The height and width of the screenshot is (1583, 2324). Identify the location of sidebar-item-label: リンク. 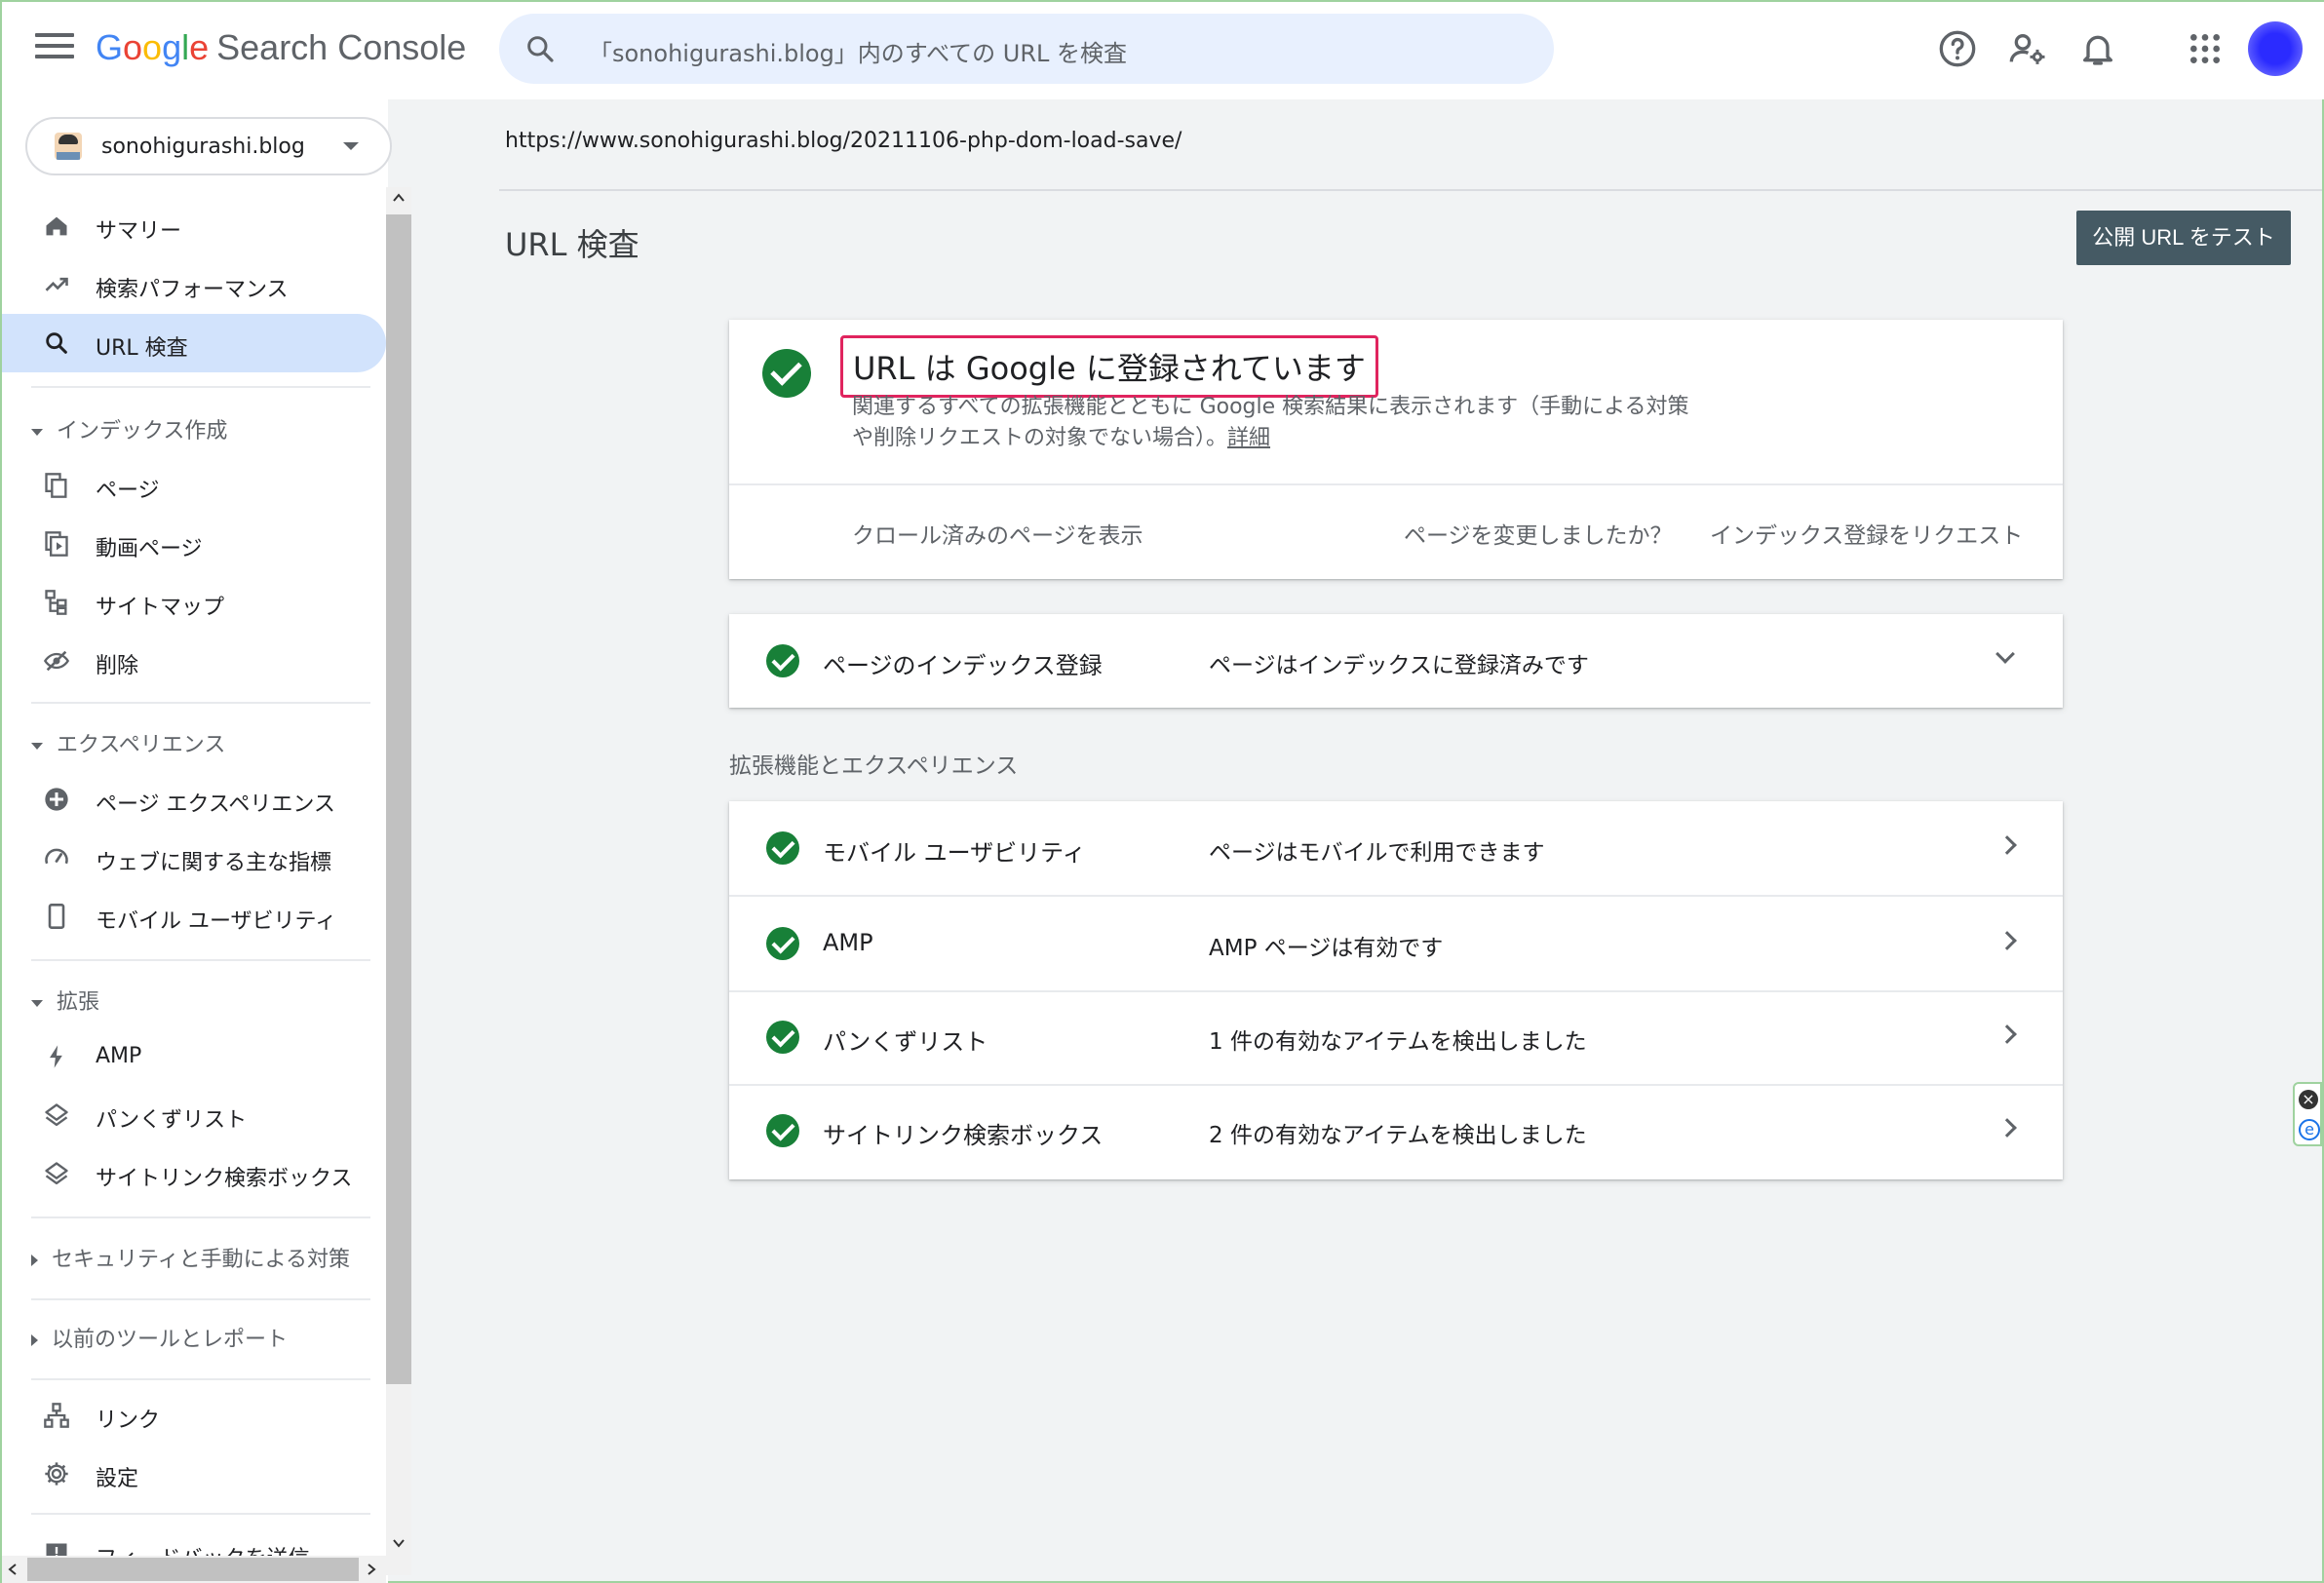
(128, 1421).